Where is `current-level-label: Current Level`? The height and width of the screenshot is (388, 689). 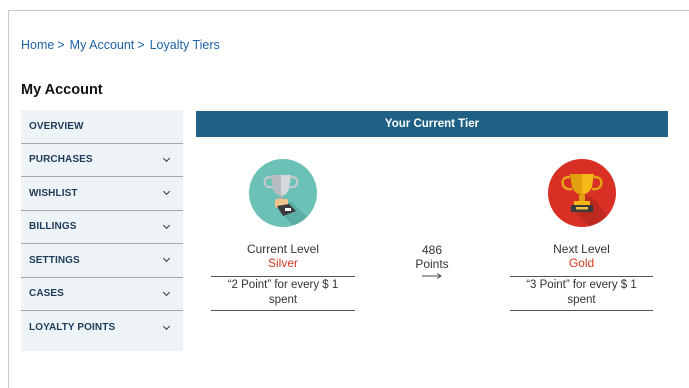
current-level-label: Current Level is located at coordinates (283, 249).